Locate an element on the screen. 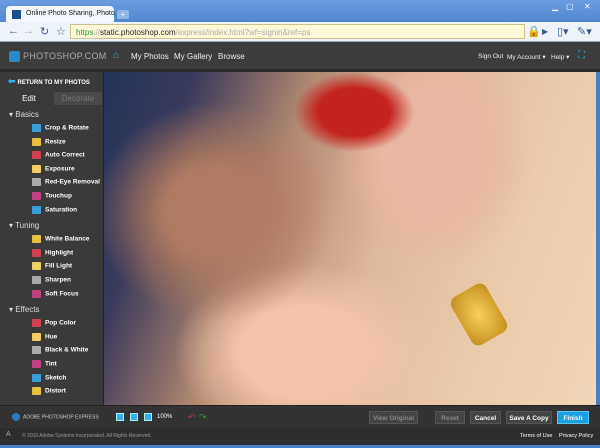  zoom-fit-icon is located at coordinates (120, 417).